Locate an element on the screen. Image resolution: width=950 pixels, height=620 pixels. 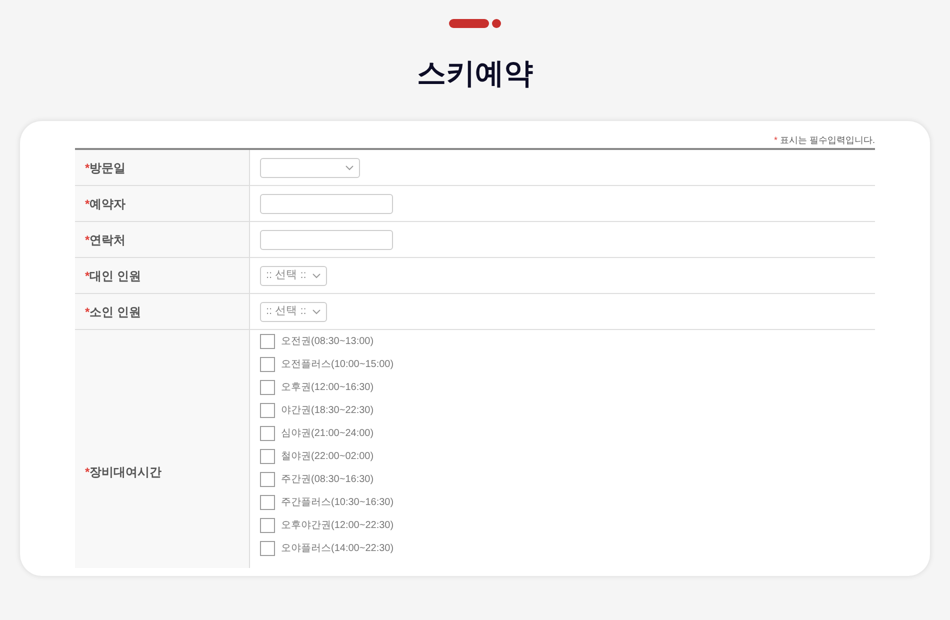
checkbox-label: 야간권(18:30~22:30) is located at coordinates (327, 411).